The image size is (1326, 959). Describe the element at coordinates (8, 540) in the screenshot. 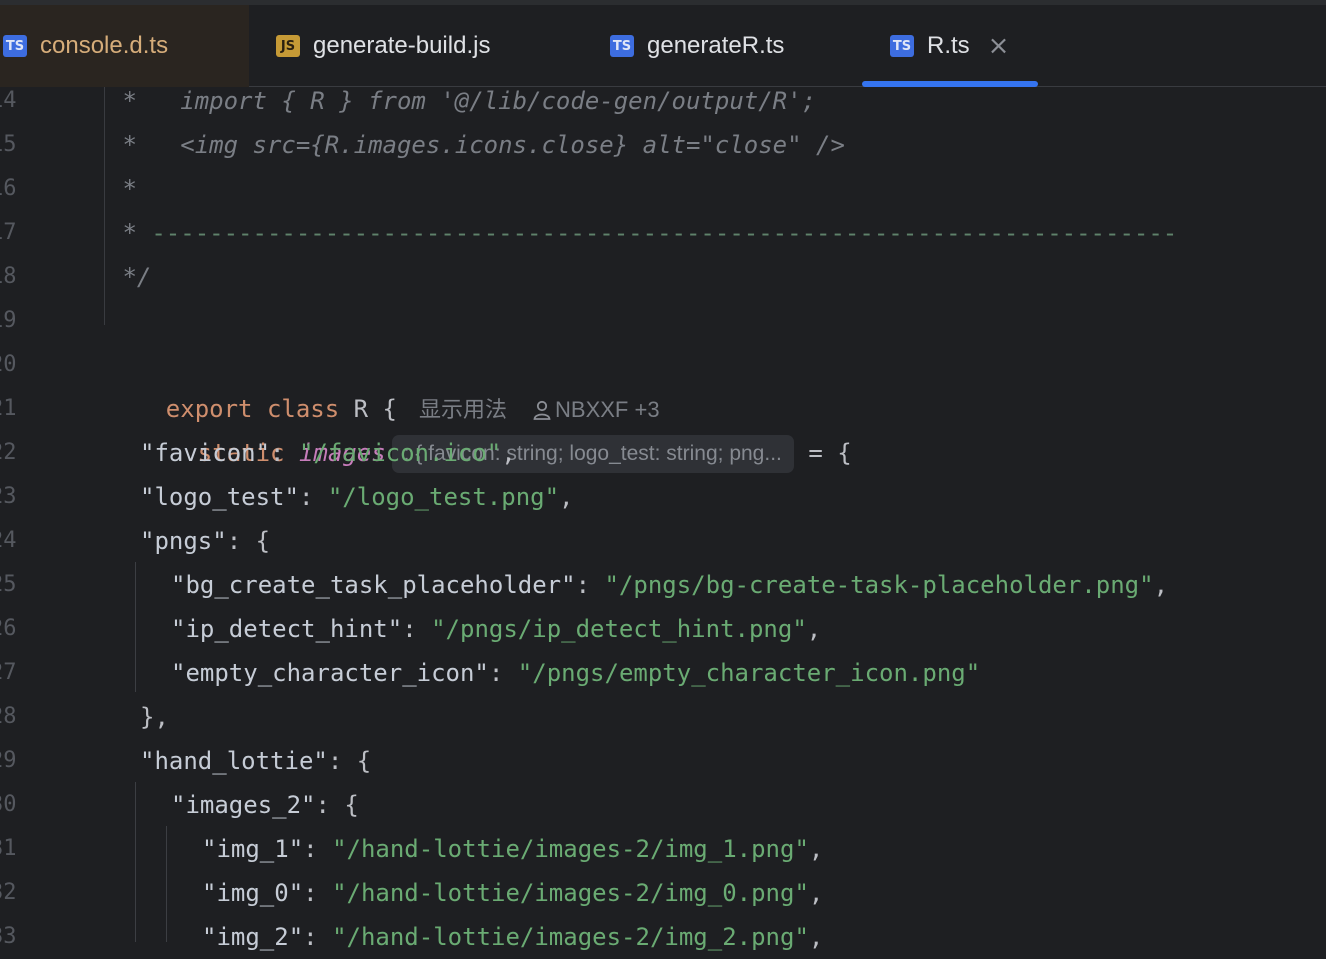

I see `line-number: 24` at that location.